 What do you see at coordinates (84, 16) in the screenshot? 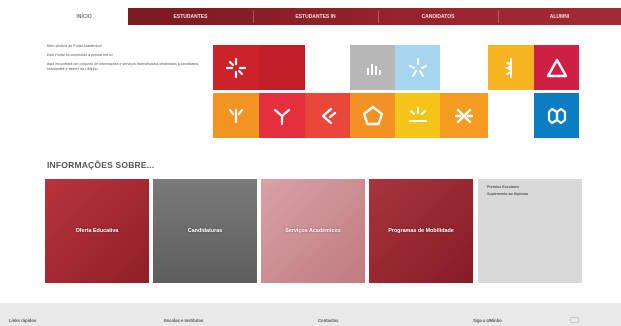
I see `nav-home-tab: INÍCIO` at bounding box center [84, 16].